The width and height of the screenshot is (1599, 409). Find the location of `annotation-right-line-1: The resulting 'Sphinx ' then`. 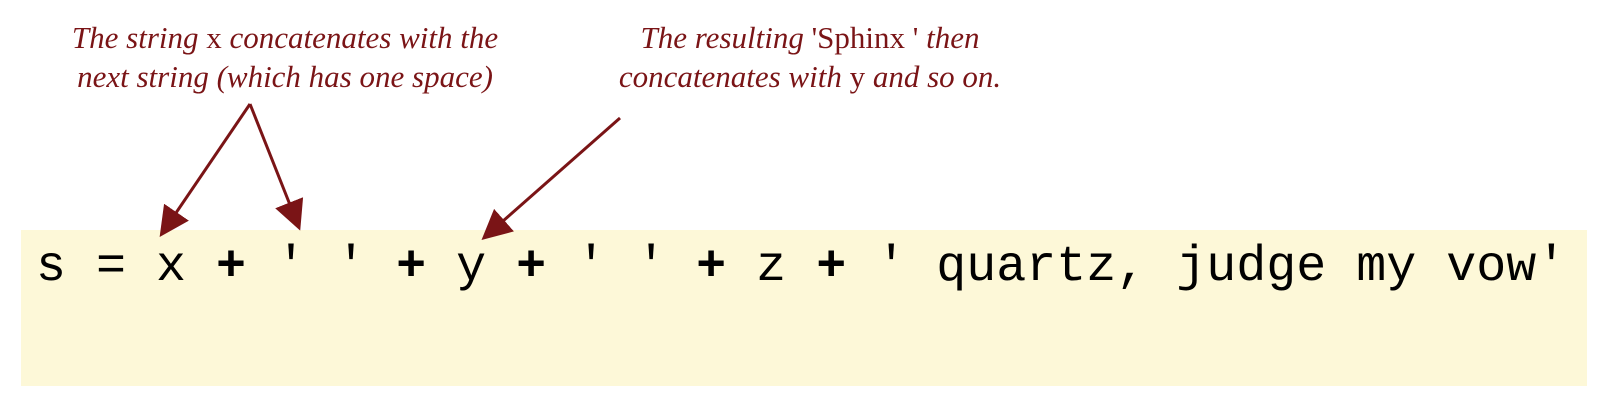

annotation-right-line-1: The resulting 'Sphinx ' then is located at coordinates (810, 37).